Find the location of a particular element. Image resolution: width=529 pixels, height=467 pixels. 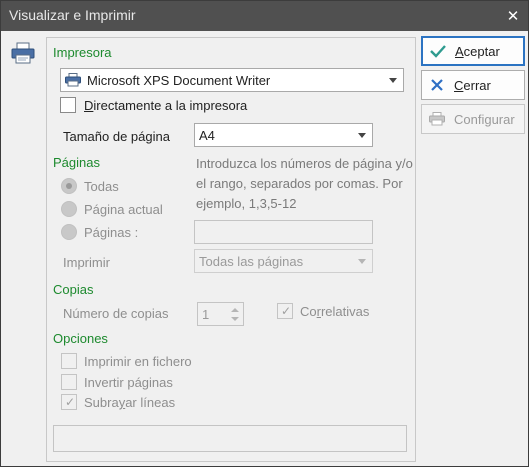

page-size-select: A4 is located at coordinates (283, 135).